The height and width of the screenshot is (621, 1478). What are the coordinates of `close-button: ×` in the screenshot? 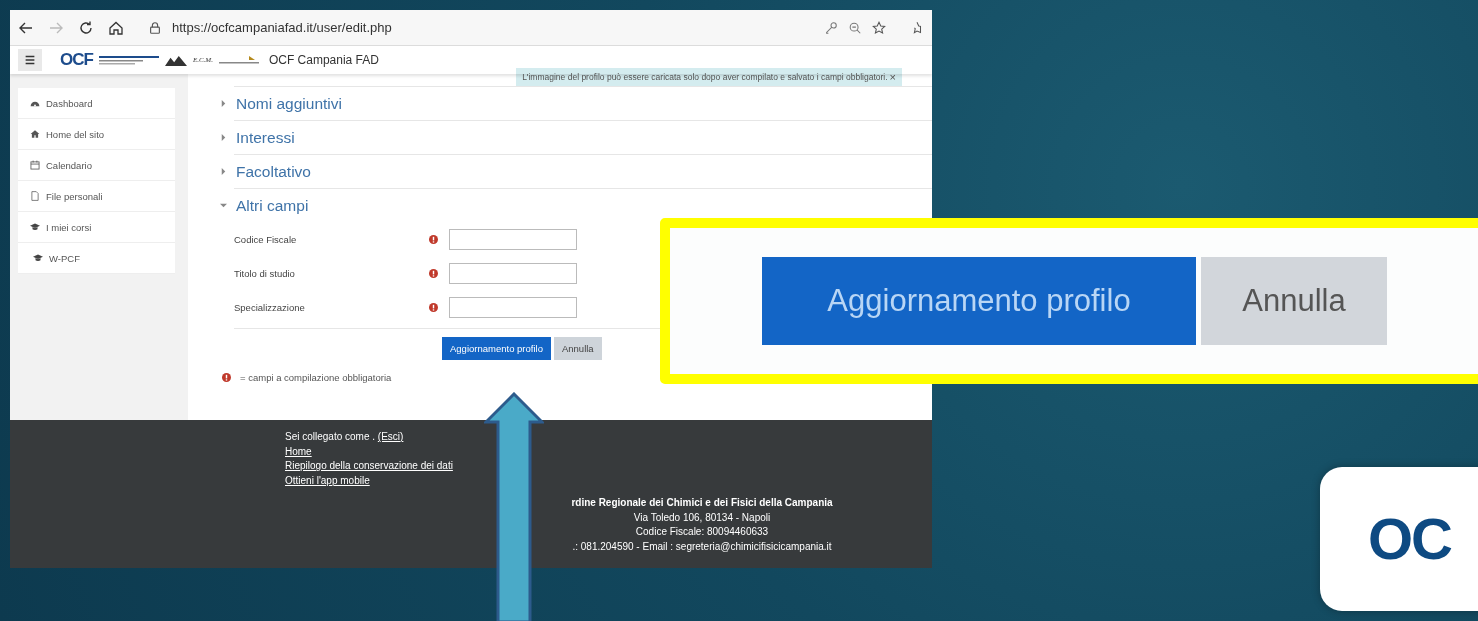 It's located at (892, 77).